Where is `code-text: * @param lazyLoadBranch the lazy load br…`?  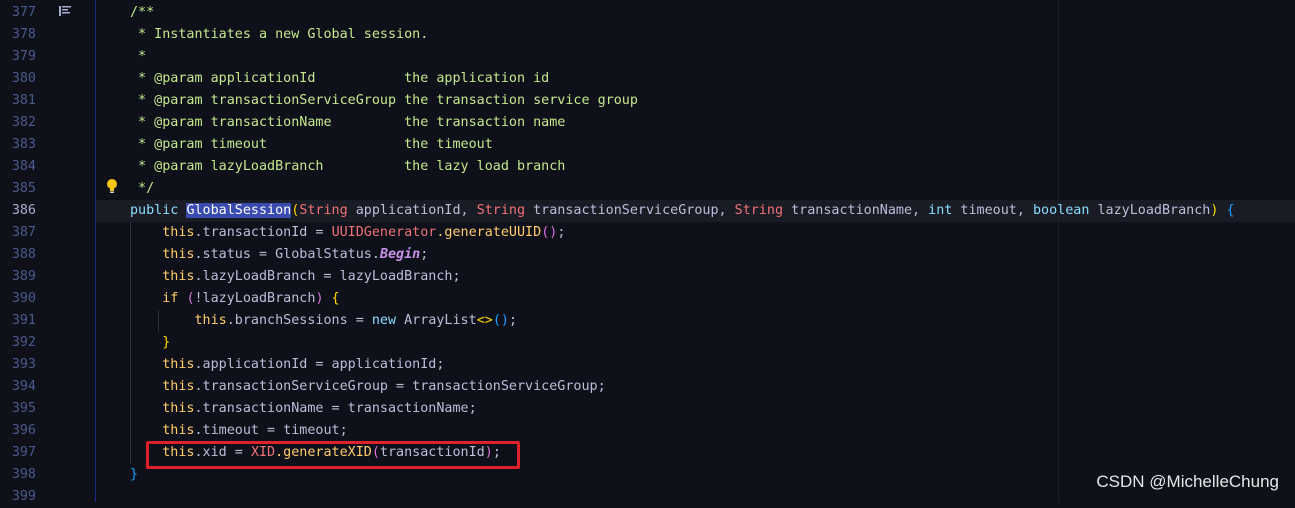 code-text: * @param lazyLoadBranch the lazy load br… is located at coordinates (347, 167).